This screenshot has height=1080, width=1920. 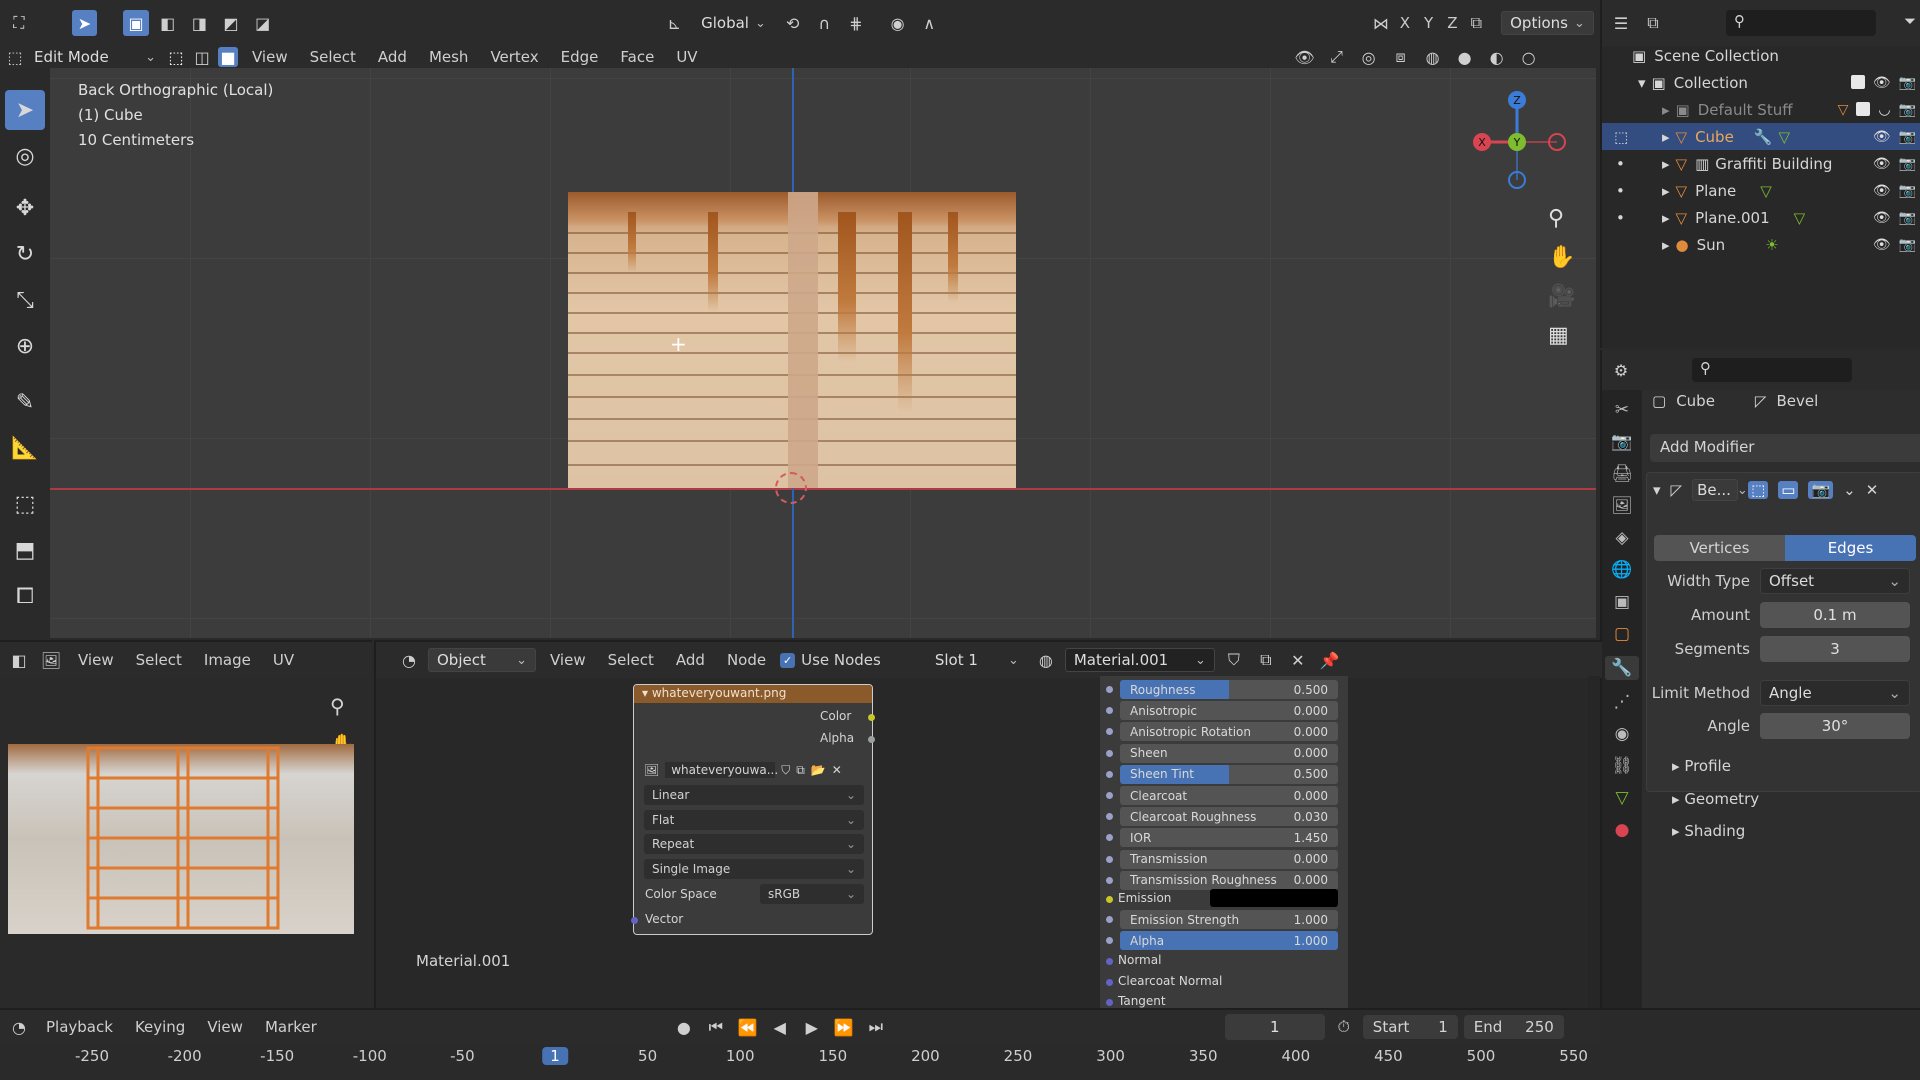 What do you see at coordinates (1109, 982) in the screenshot?
I see `clearcoat-normal-socket` at bounding box center [1109, 982].